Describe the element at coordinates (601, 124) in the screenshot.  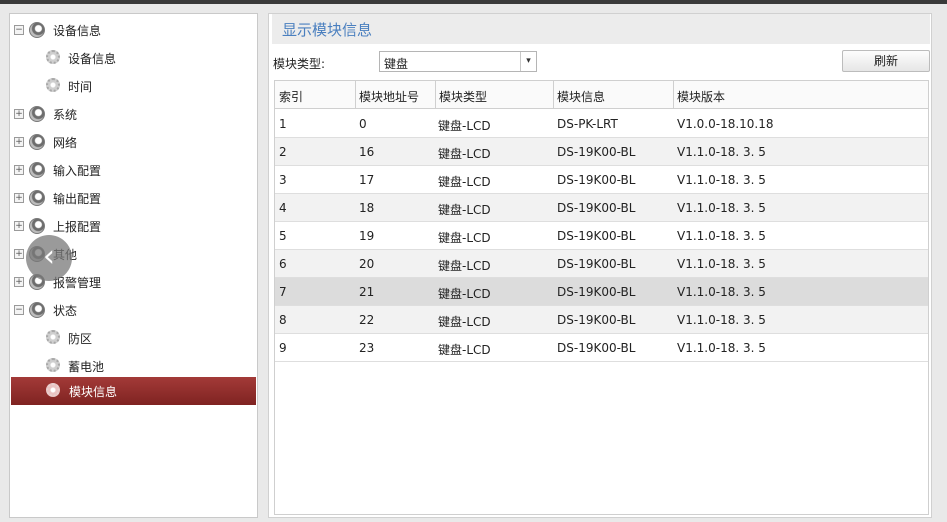
I see `table-row: 1 0 键盘-LCD DS-PK-LRT V1.0.0-18.10.18` at that location.